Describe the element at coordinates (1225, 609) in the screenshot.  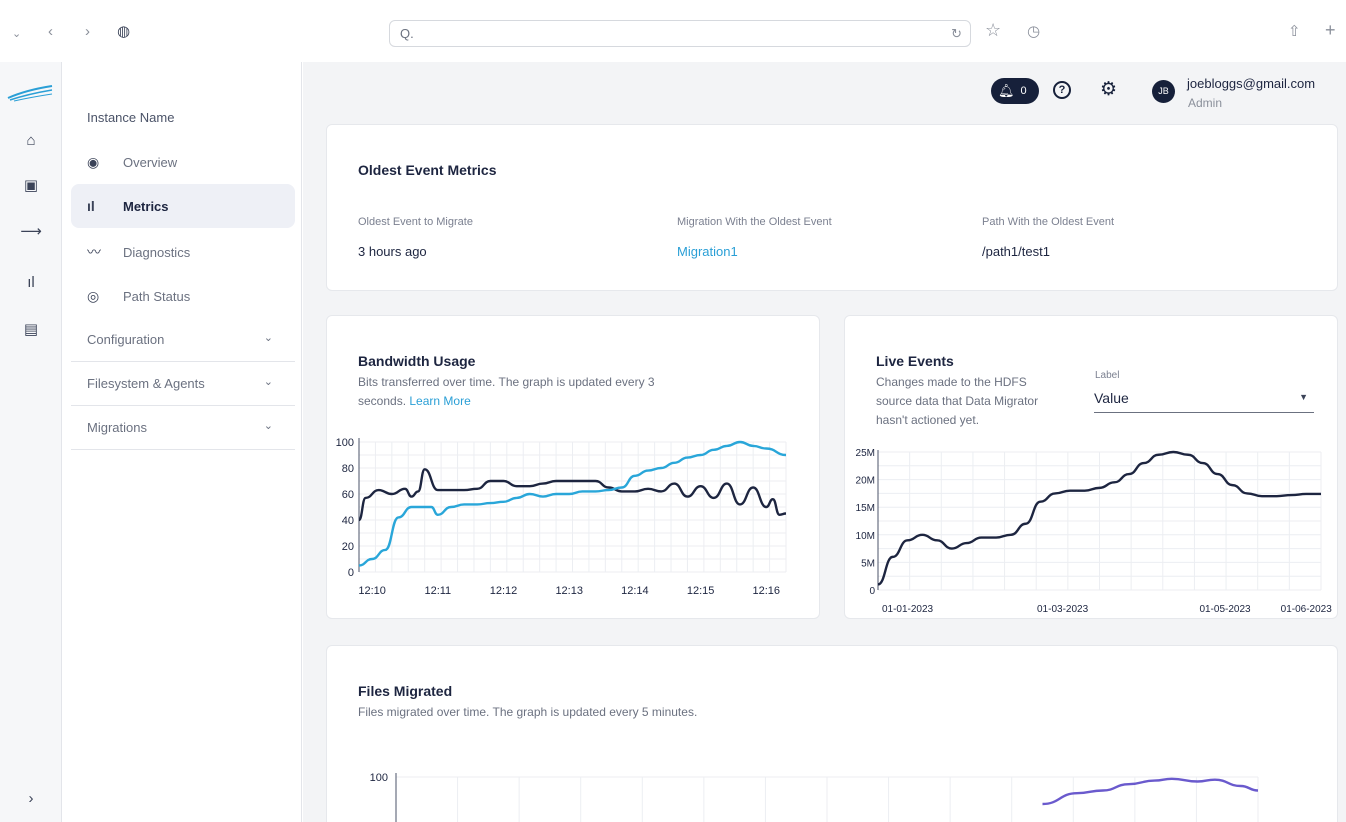
I see `x-tick-label: 01-05-2023` at that location.